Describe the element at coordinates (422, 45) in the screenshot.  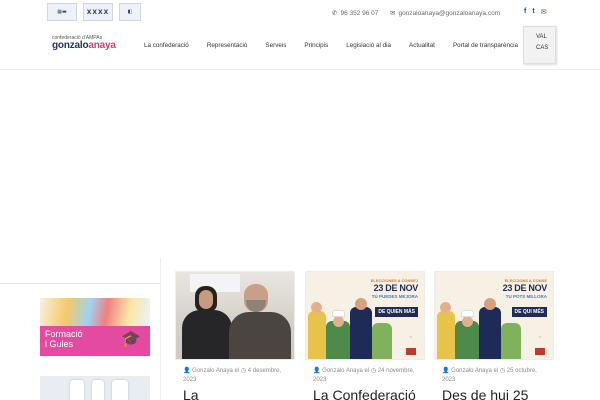
I see `nav-item-actualitat: Actualitat` at that location.